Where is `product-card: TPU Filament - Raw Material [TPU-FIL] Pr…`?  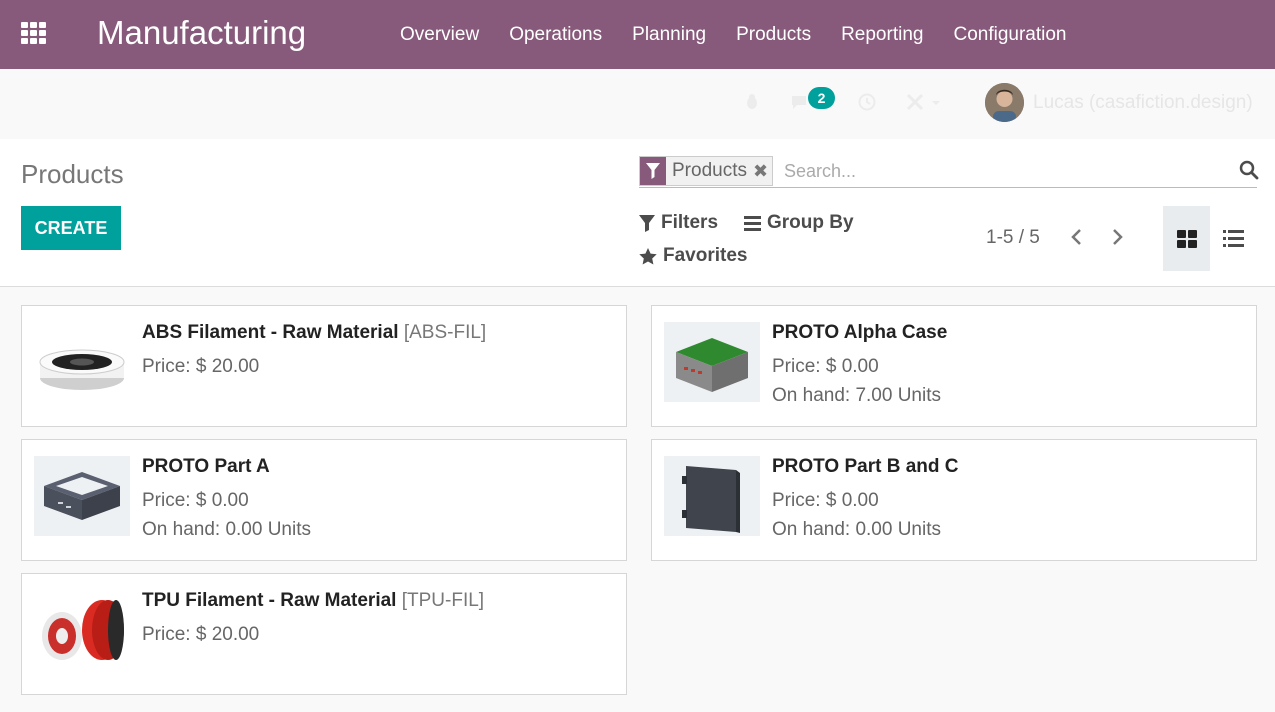
product-card: TPU Filament - Raw Material [TPU-FIL] Pr… is located at coordinates (324, 634).